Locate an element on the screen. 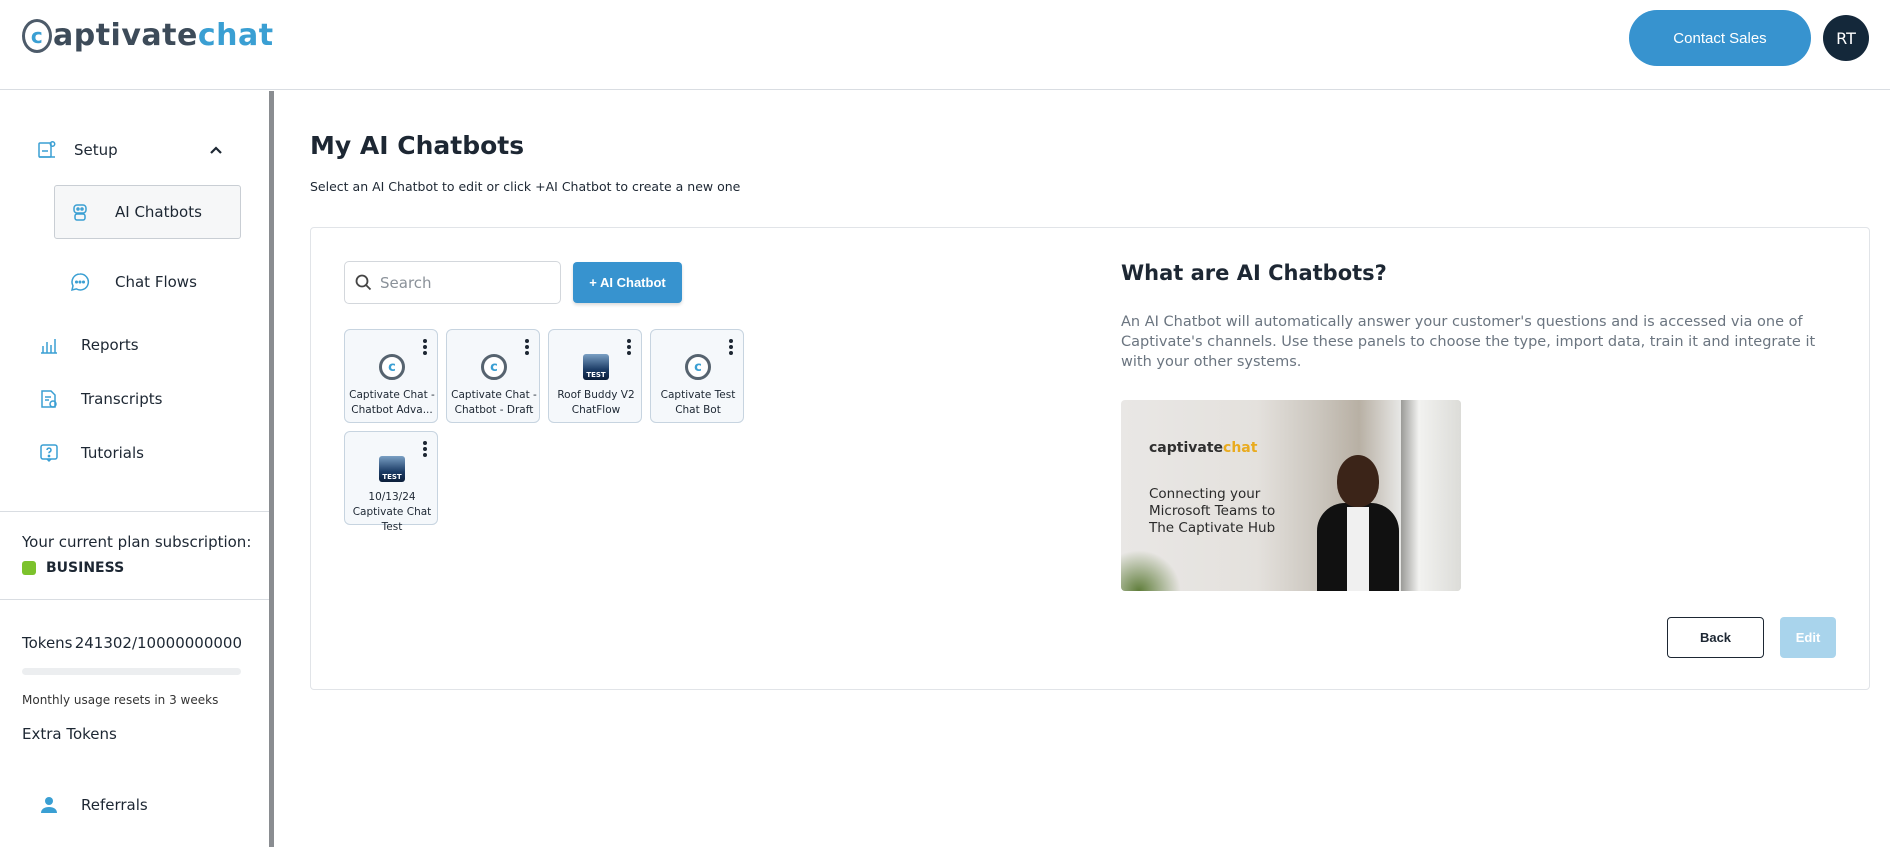 This screenshot has height=847, width=1890. bar-chart-icon is located at coordinates (49, 345).